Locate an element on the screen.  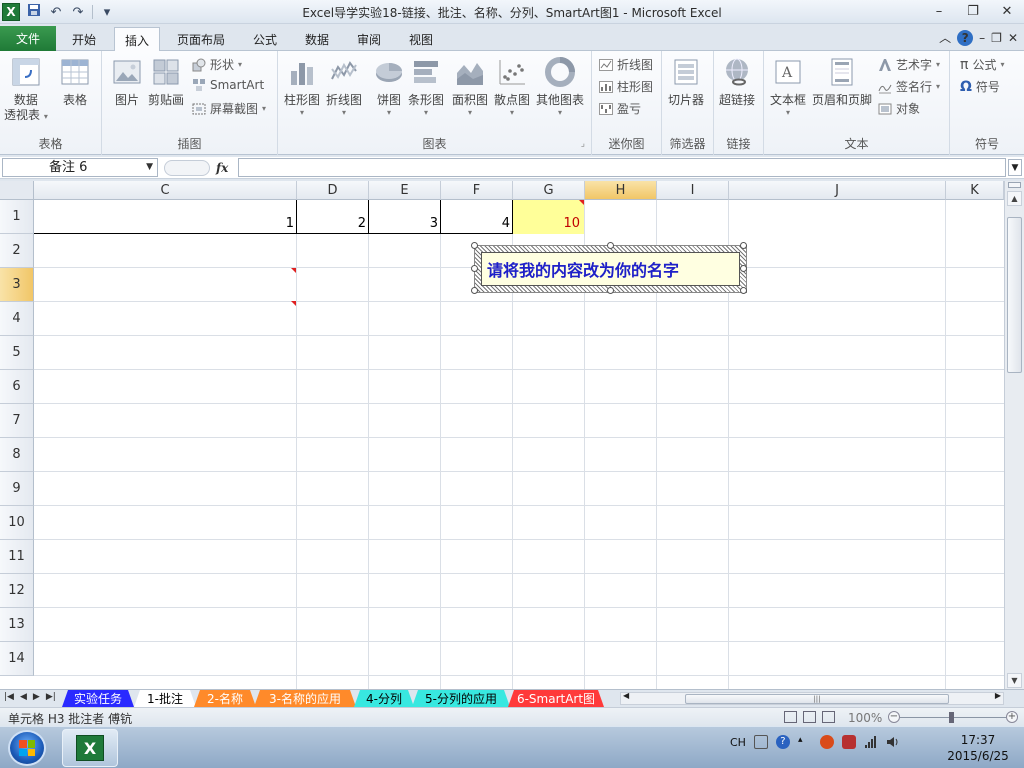
tab-home: 开始 is located at coordinates (84, 39).